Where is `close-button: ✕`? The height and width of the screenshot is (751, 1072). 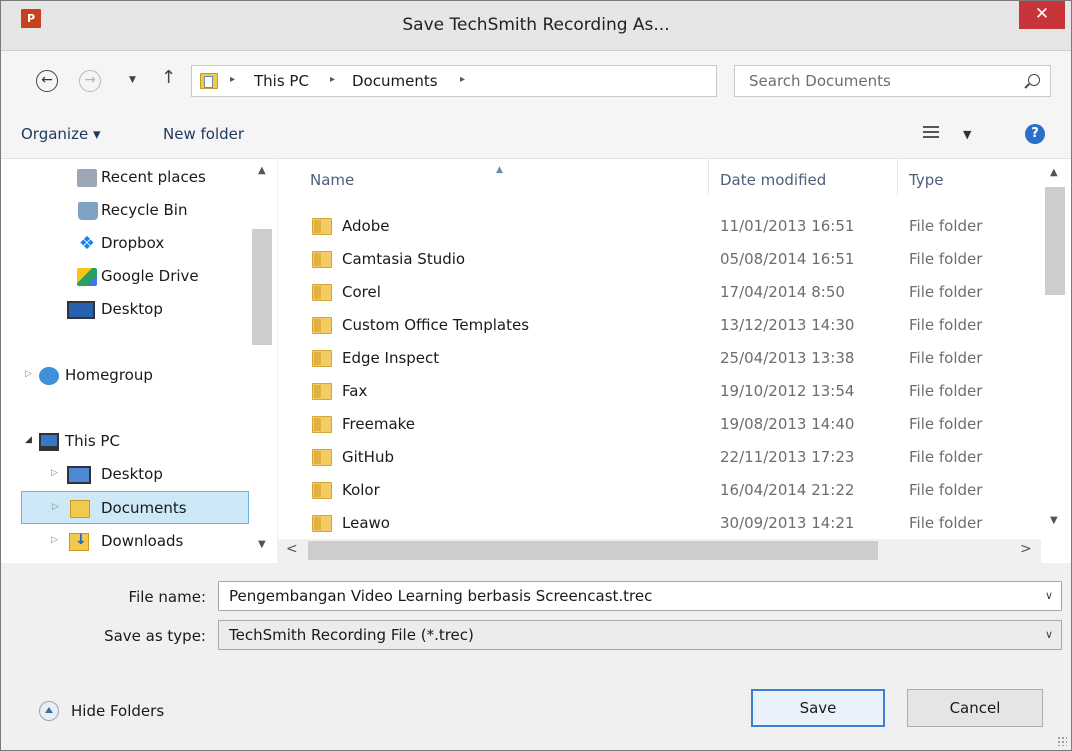 close-button: ✕ is located at coordinates (1042, 15).